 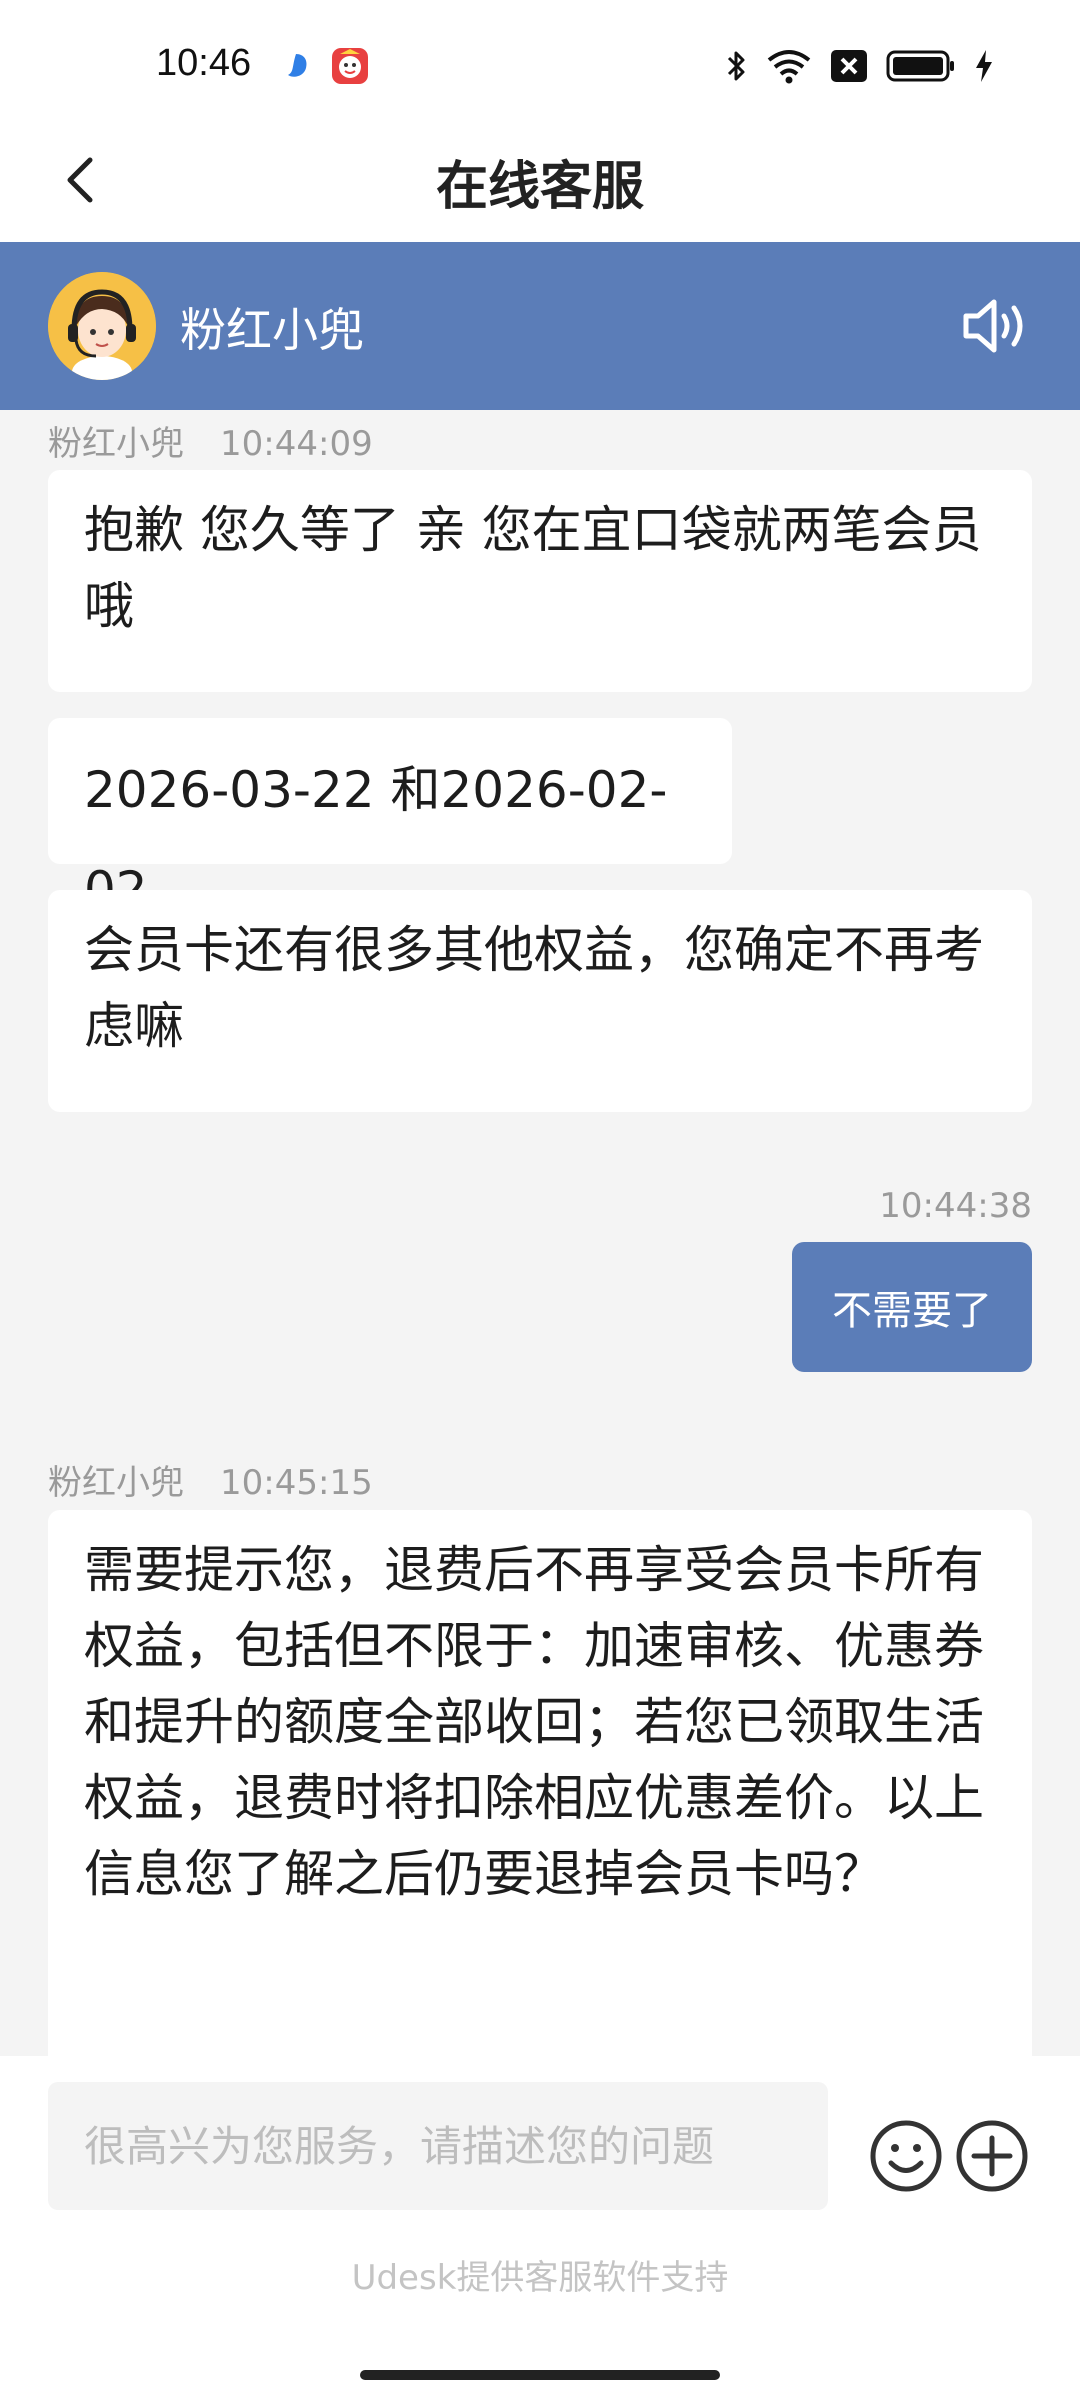 What do you see at coordinates (789, 67) in the screenshot?
I see `wifi-icon` at bounding box center [789, 67].